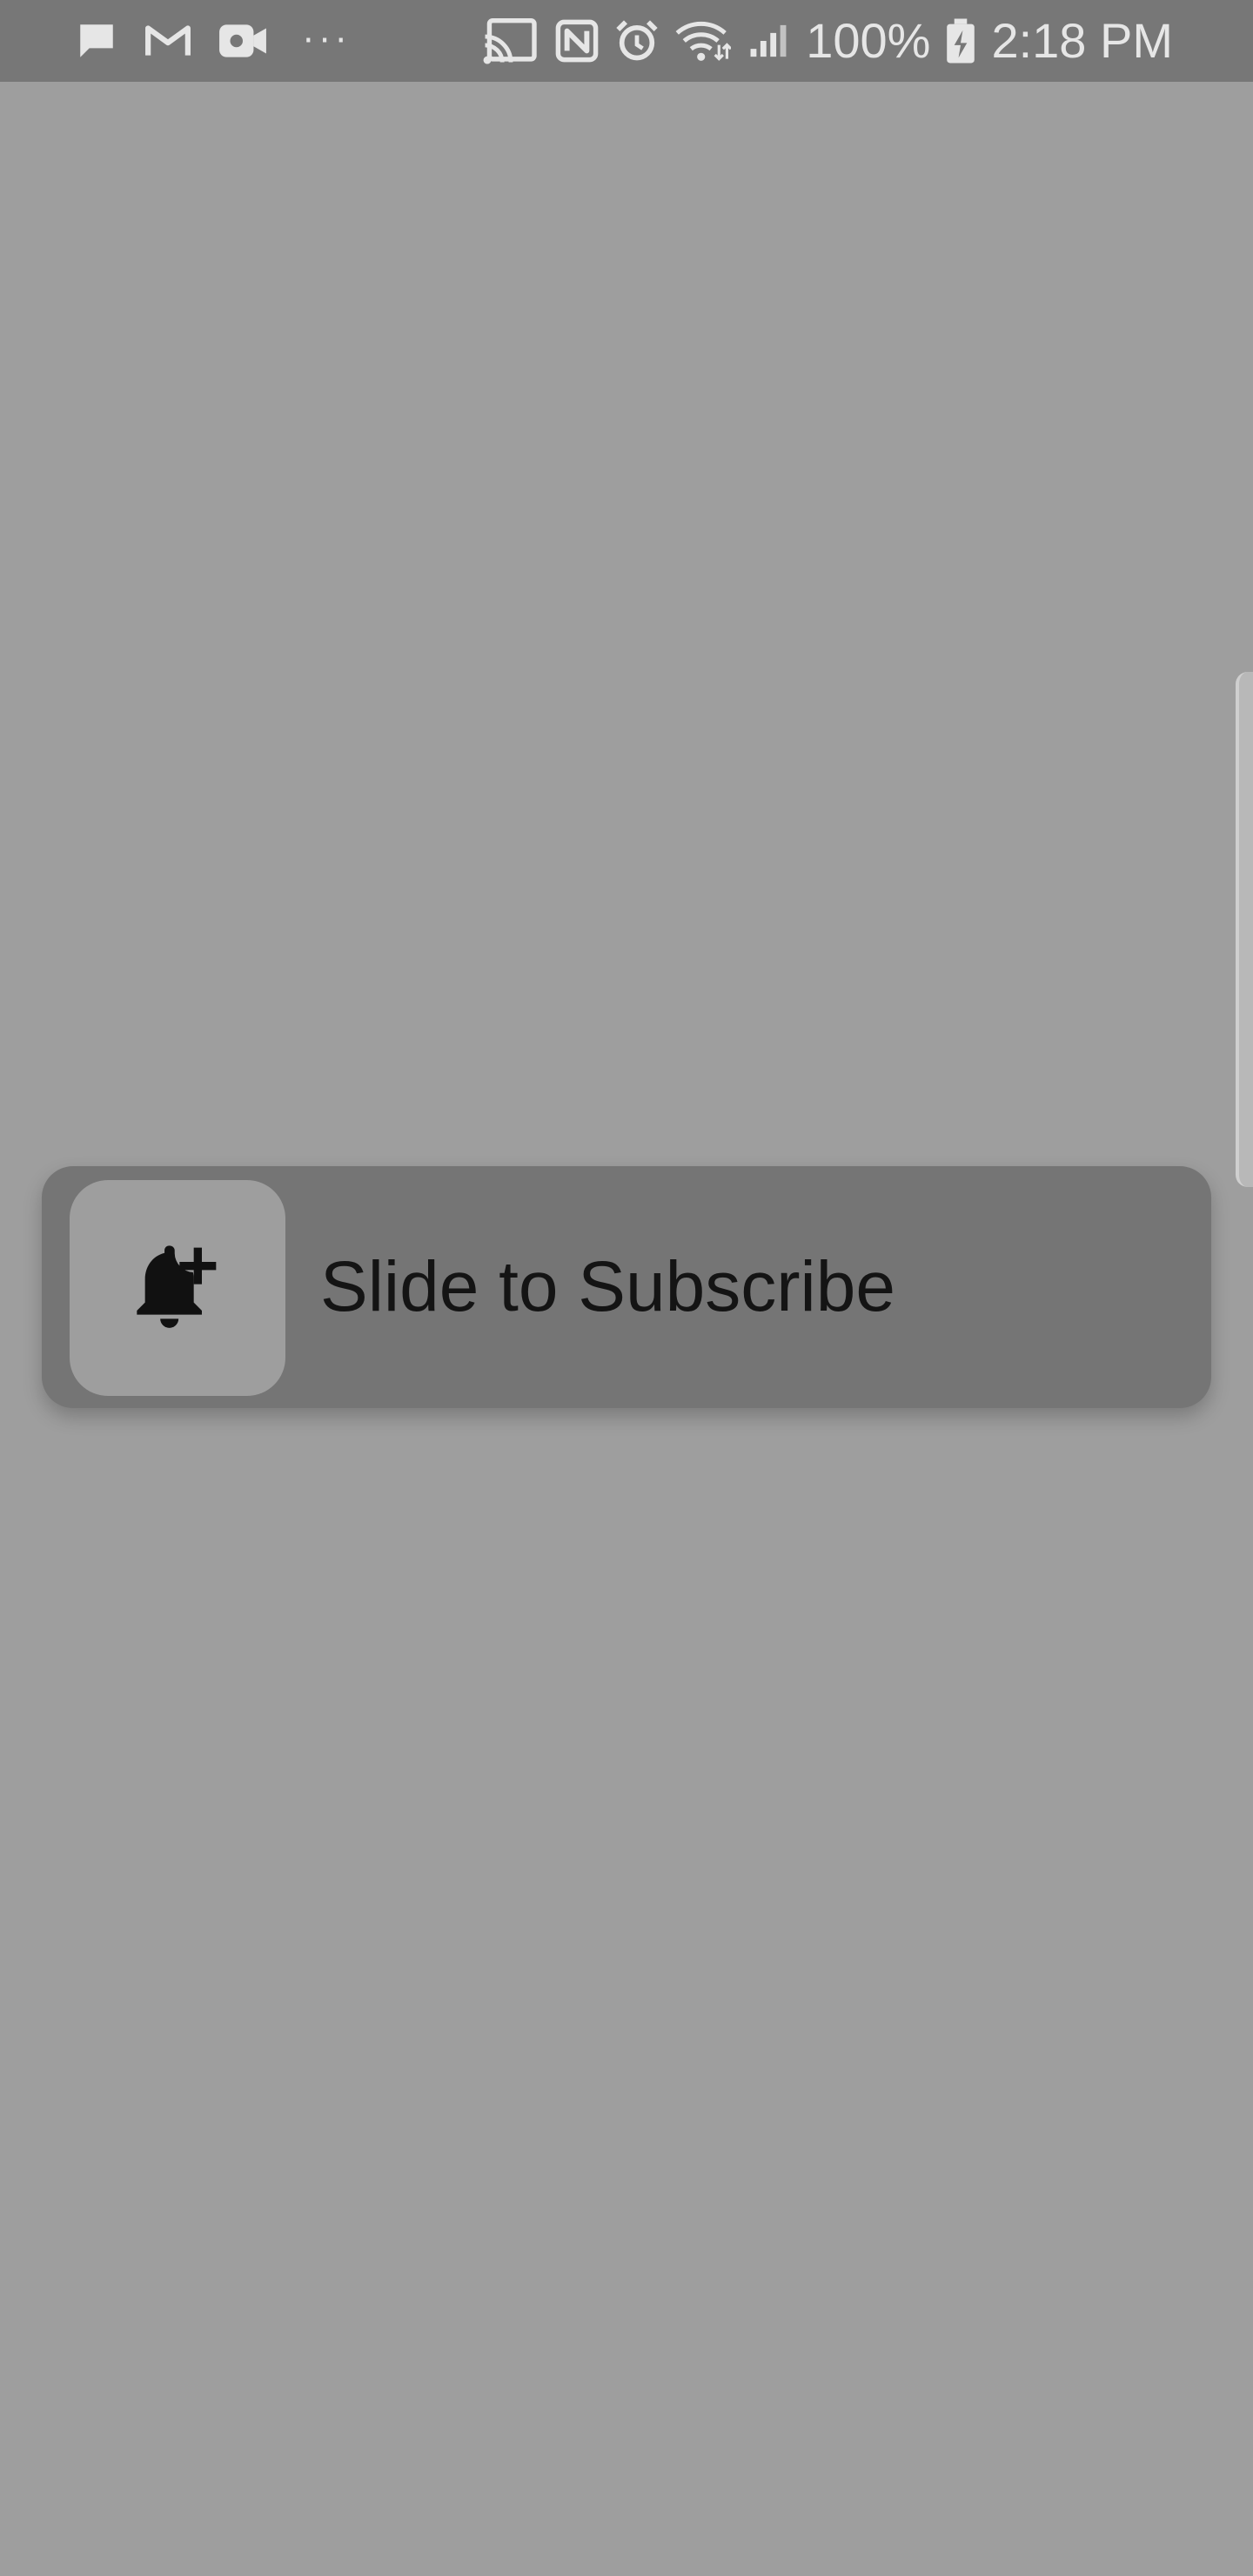 Image resolution: width=1253 pixels, height=2576 pixels. I want to click on bell-plus-icon, so click(177, 1288).